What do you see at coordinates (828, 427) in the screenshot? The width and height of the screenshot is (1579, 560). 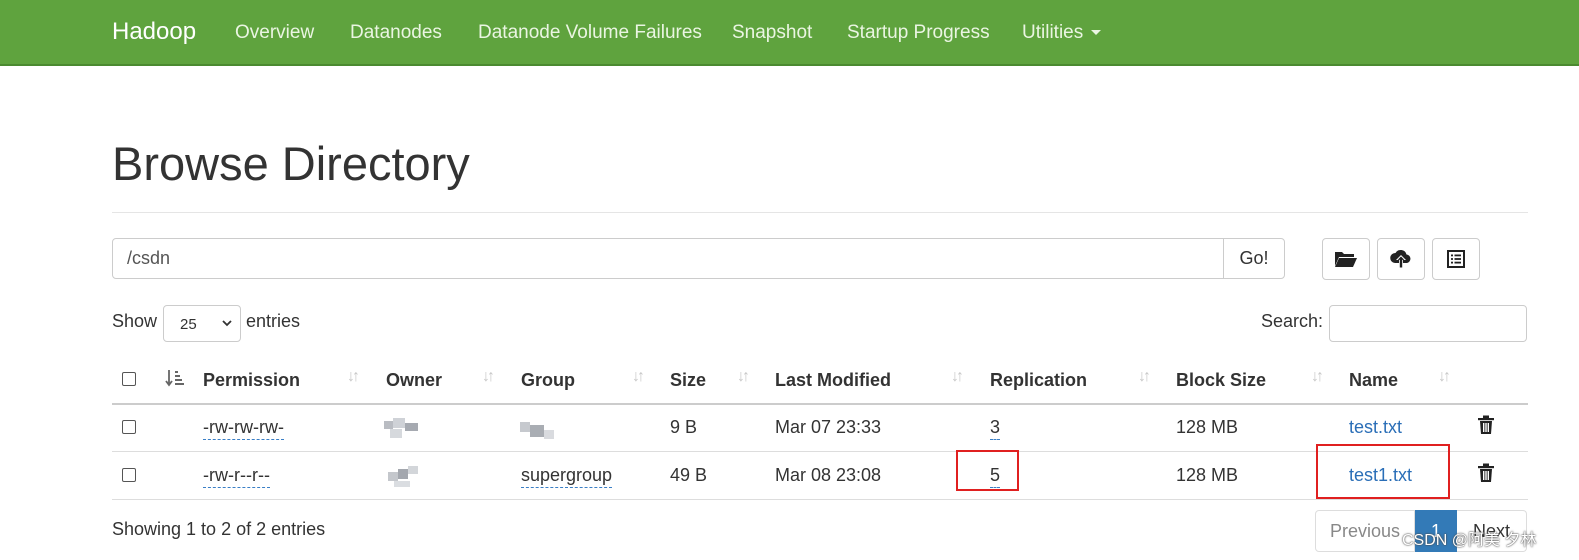 I see `last-modified-value: Mar 07 23:33` at bounding box center [828, 427].